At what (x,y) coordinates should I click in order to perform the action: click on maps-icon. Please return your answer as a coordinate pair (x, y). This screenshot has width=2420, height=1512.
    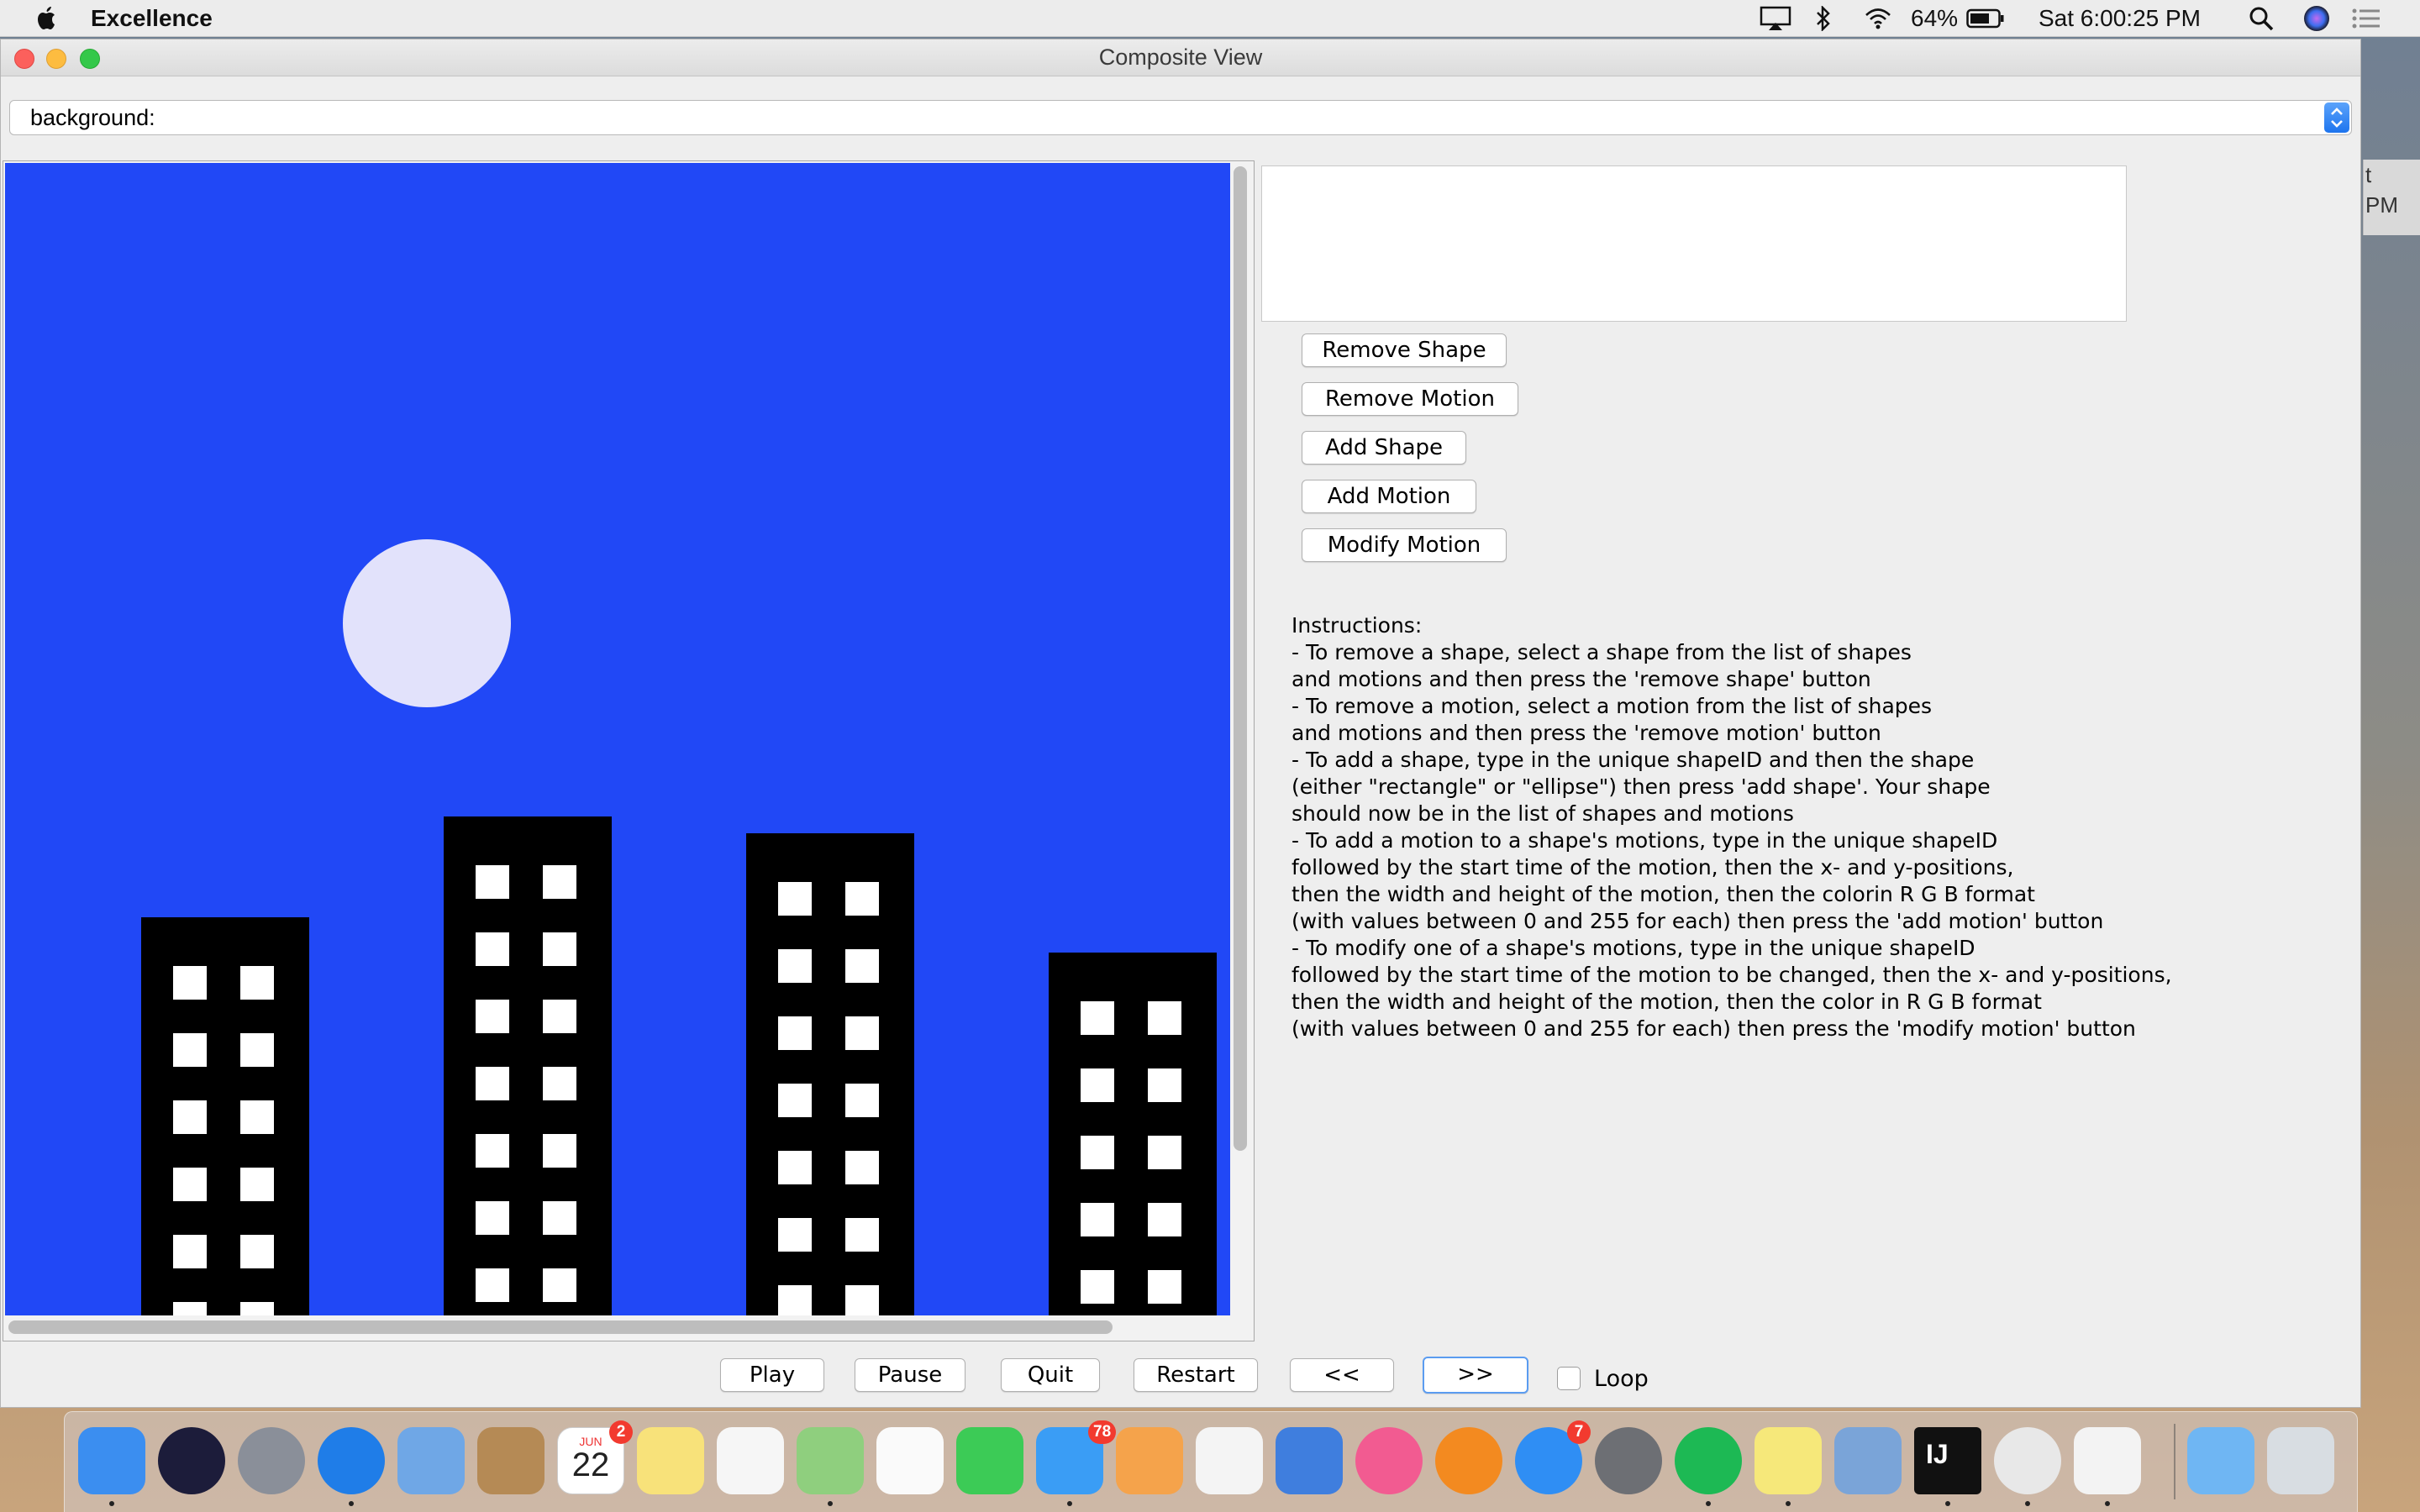
    Looking at the image, I should click on (830, 1460).